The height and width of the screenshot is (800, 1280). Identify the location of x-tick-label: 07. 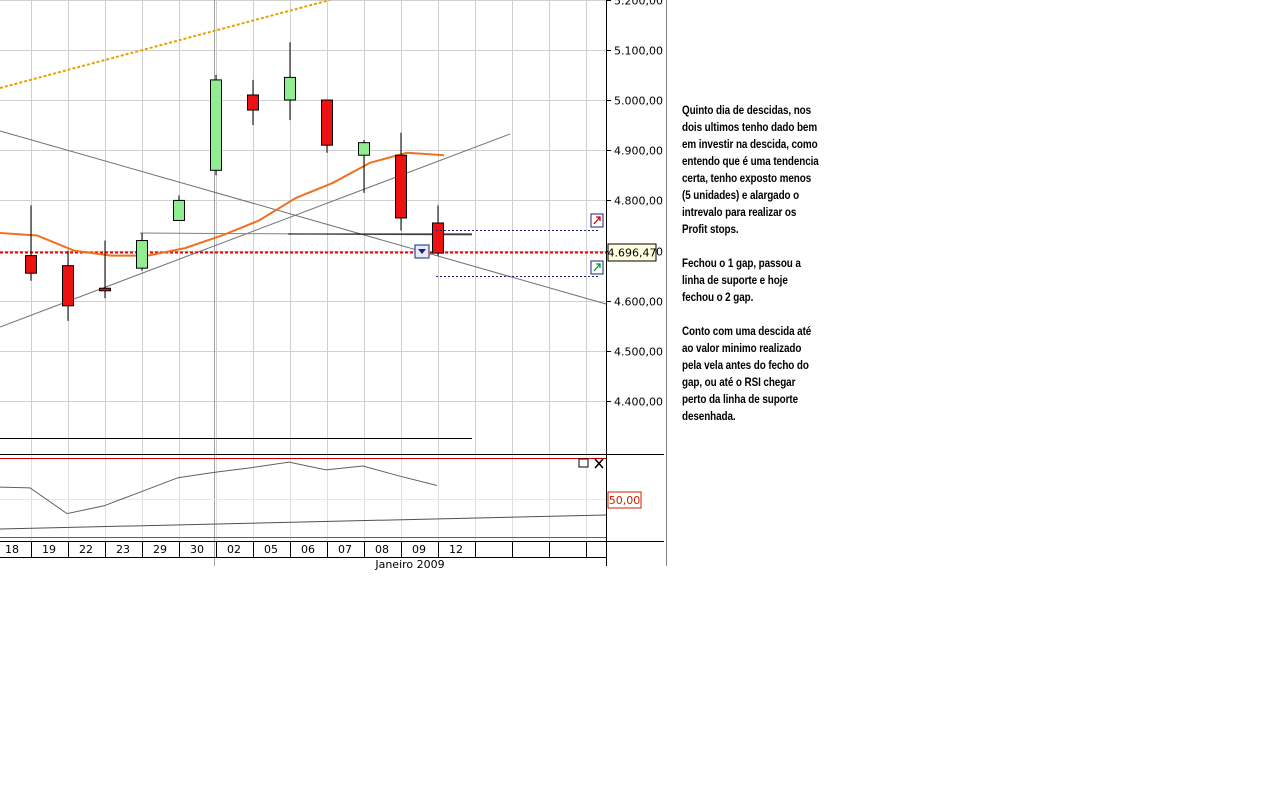
(345, 549).